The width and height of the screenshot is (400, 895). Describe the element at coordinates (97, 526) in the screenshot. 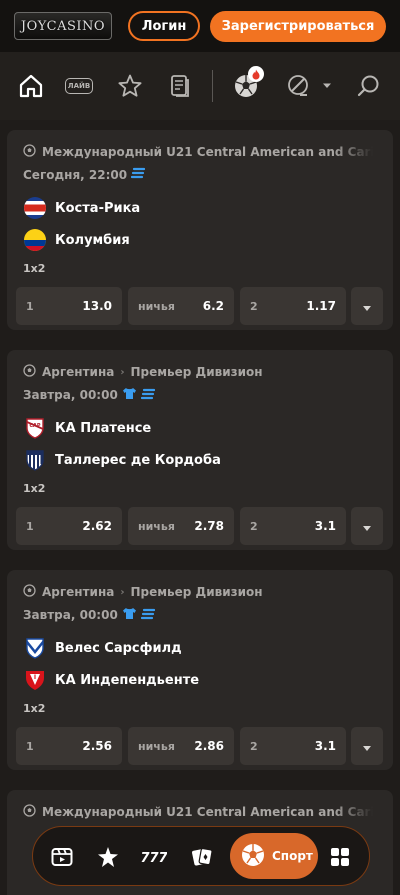

I see `odd-value: 2.62` at that location.